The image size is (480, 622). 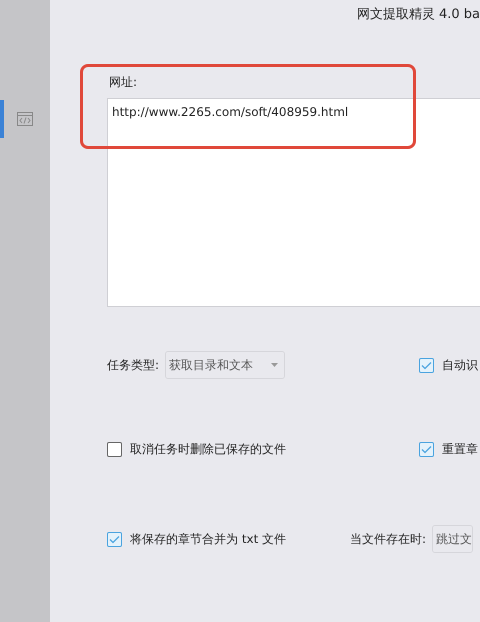 What do you see at coordinates (453, 539) in the screenshot?
I see `file-exists-dropdown: 跳过文` at bounding box center [453, 539].